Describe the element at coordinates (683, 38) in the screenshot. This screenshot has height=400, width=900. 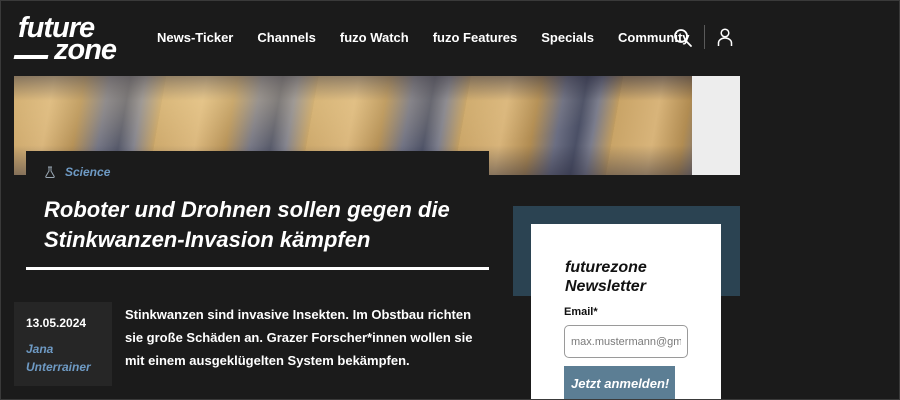
I see `search-icon` at that location.